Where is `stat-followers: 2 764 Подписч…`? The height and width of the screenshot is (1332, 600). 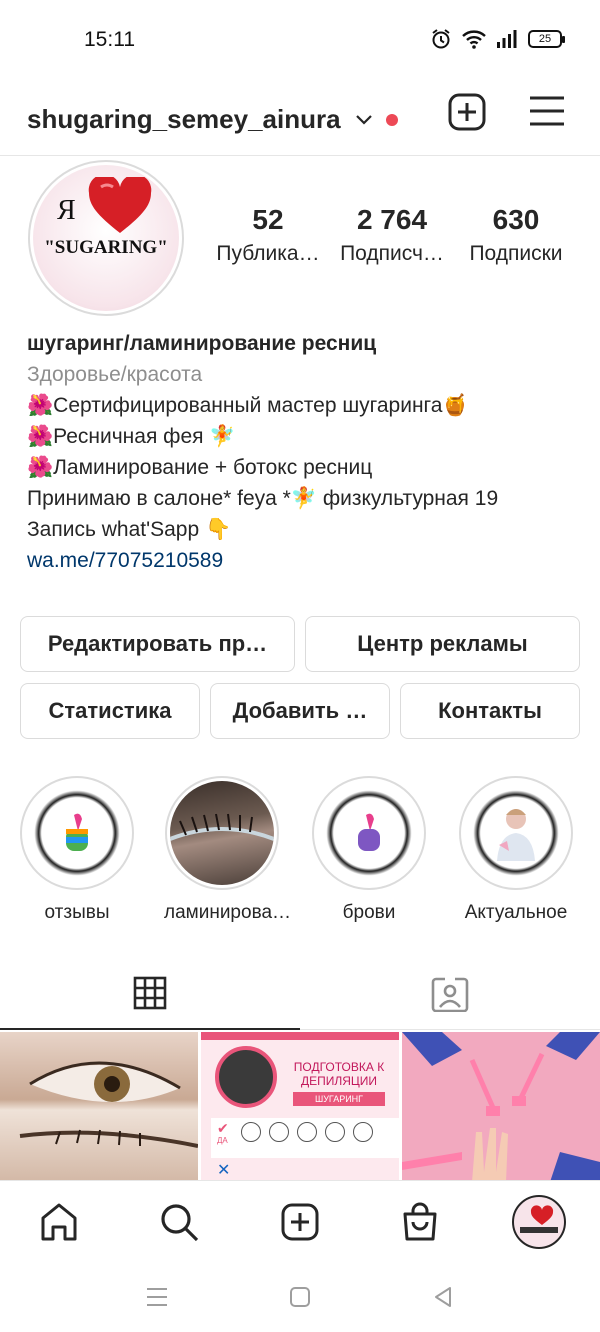 stat-followers: 2 764 Подписч… is located at coordinates (392, 235).